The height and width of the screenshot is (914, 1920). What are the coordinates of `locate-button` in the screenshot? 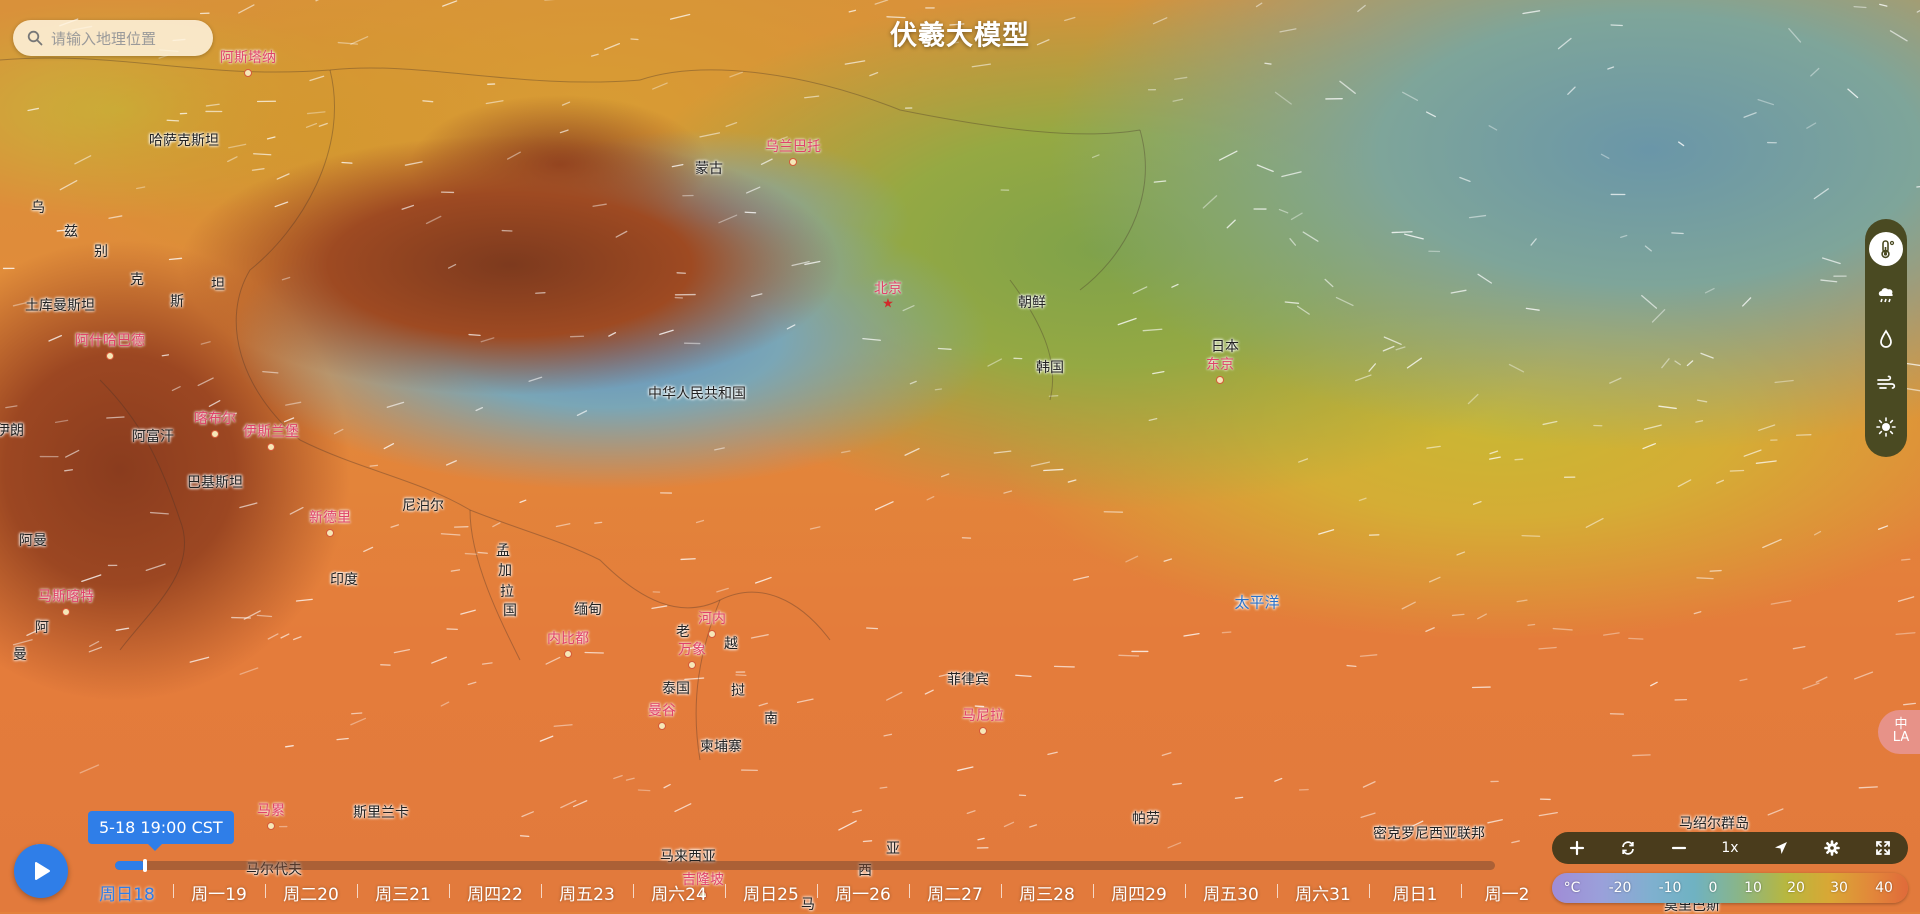 It's located at (1781, 848).